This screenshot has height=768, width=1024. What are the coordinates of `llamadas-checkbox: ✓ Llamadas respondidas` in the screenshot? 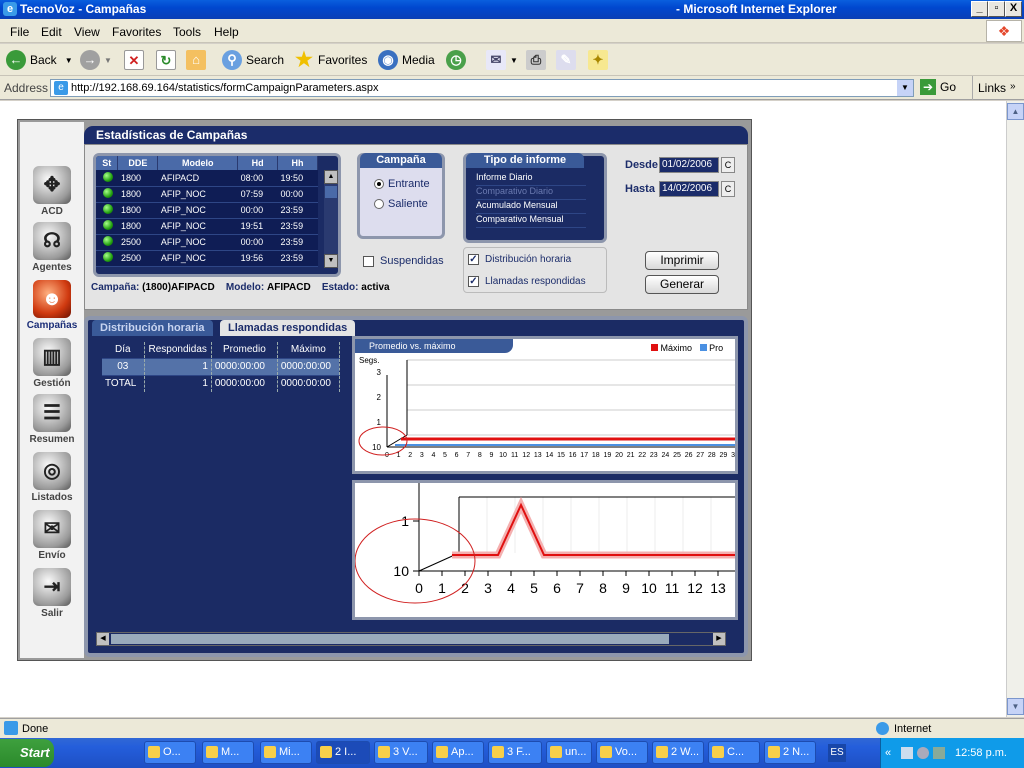 It's located at (527, 281).